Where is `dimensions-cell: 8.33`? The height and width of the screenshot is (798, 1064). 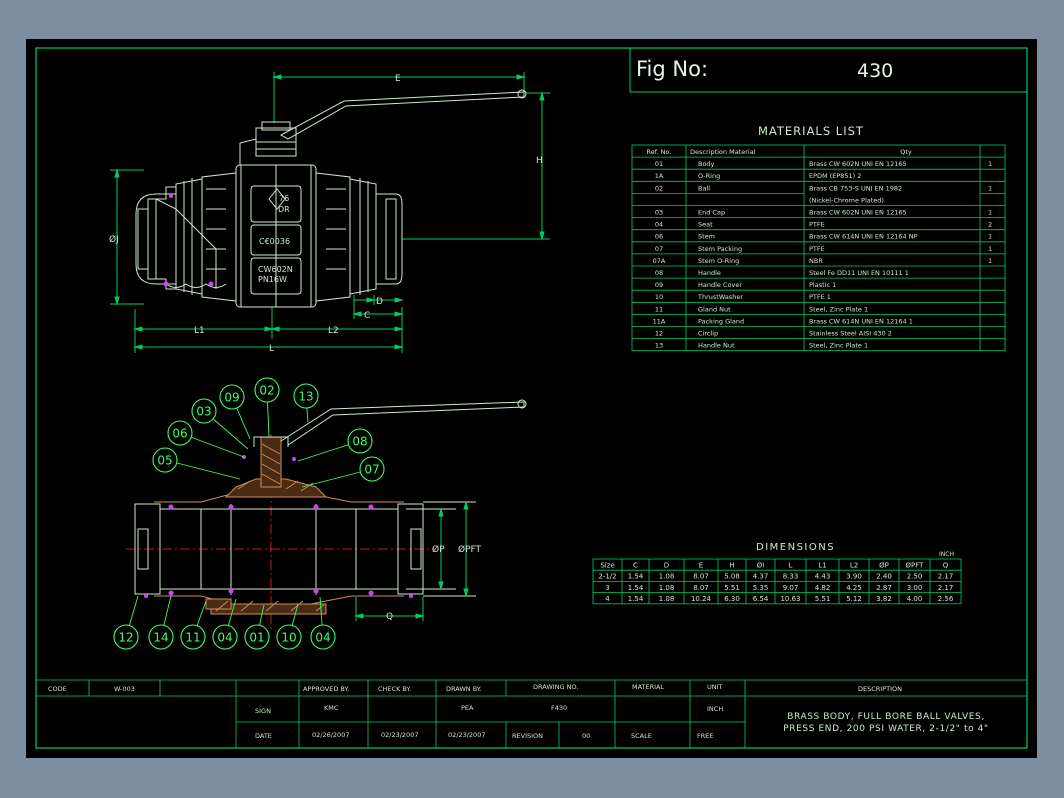
dimensions-cell: 8.33 is located at coordinates (791, 577).